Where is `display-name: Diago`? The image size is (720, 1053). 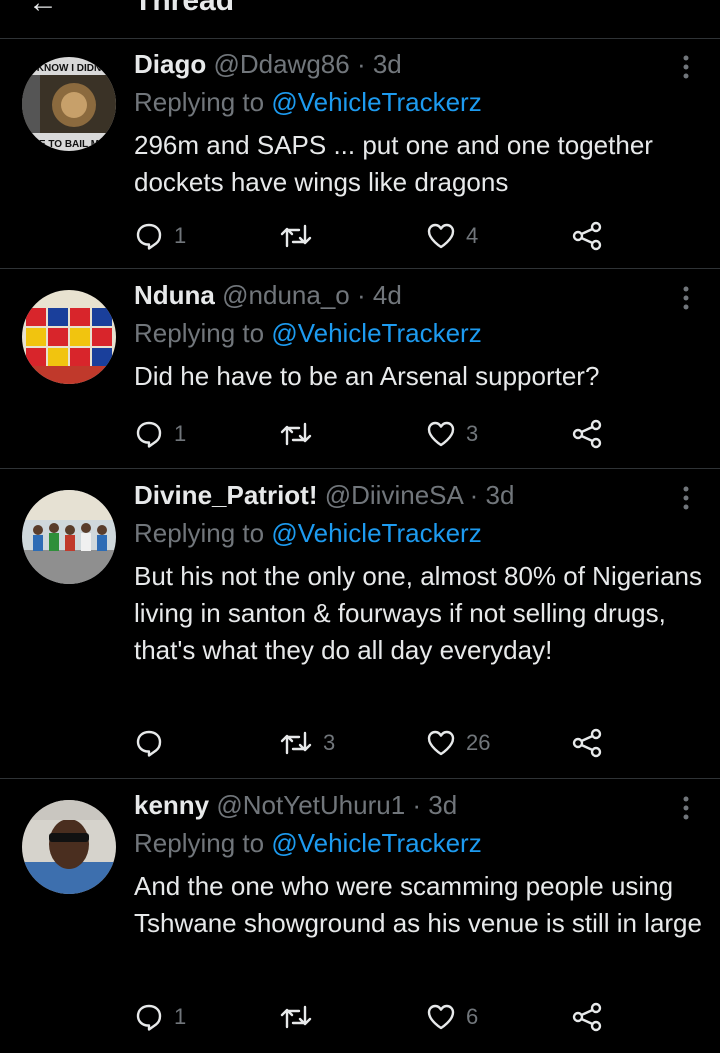
display-name: Diago is located at coordinates (170, 64).